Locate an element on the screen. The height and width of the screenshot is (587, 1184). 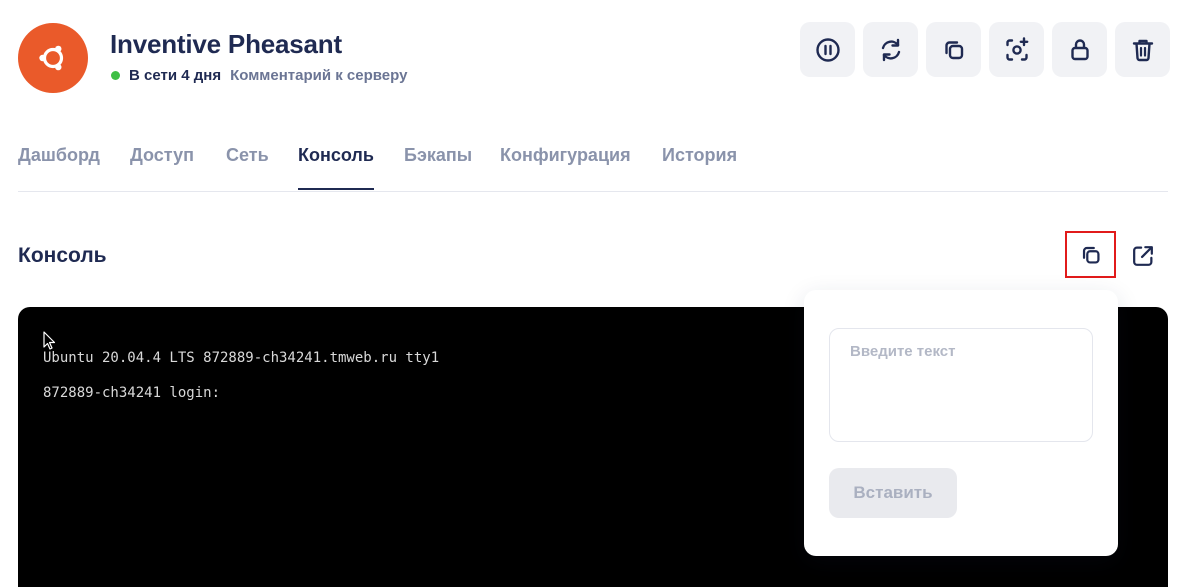
pause-button is located at coordinates (827, 49).